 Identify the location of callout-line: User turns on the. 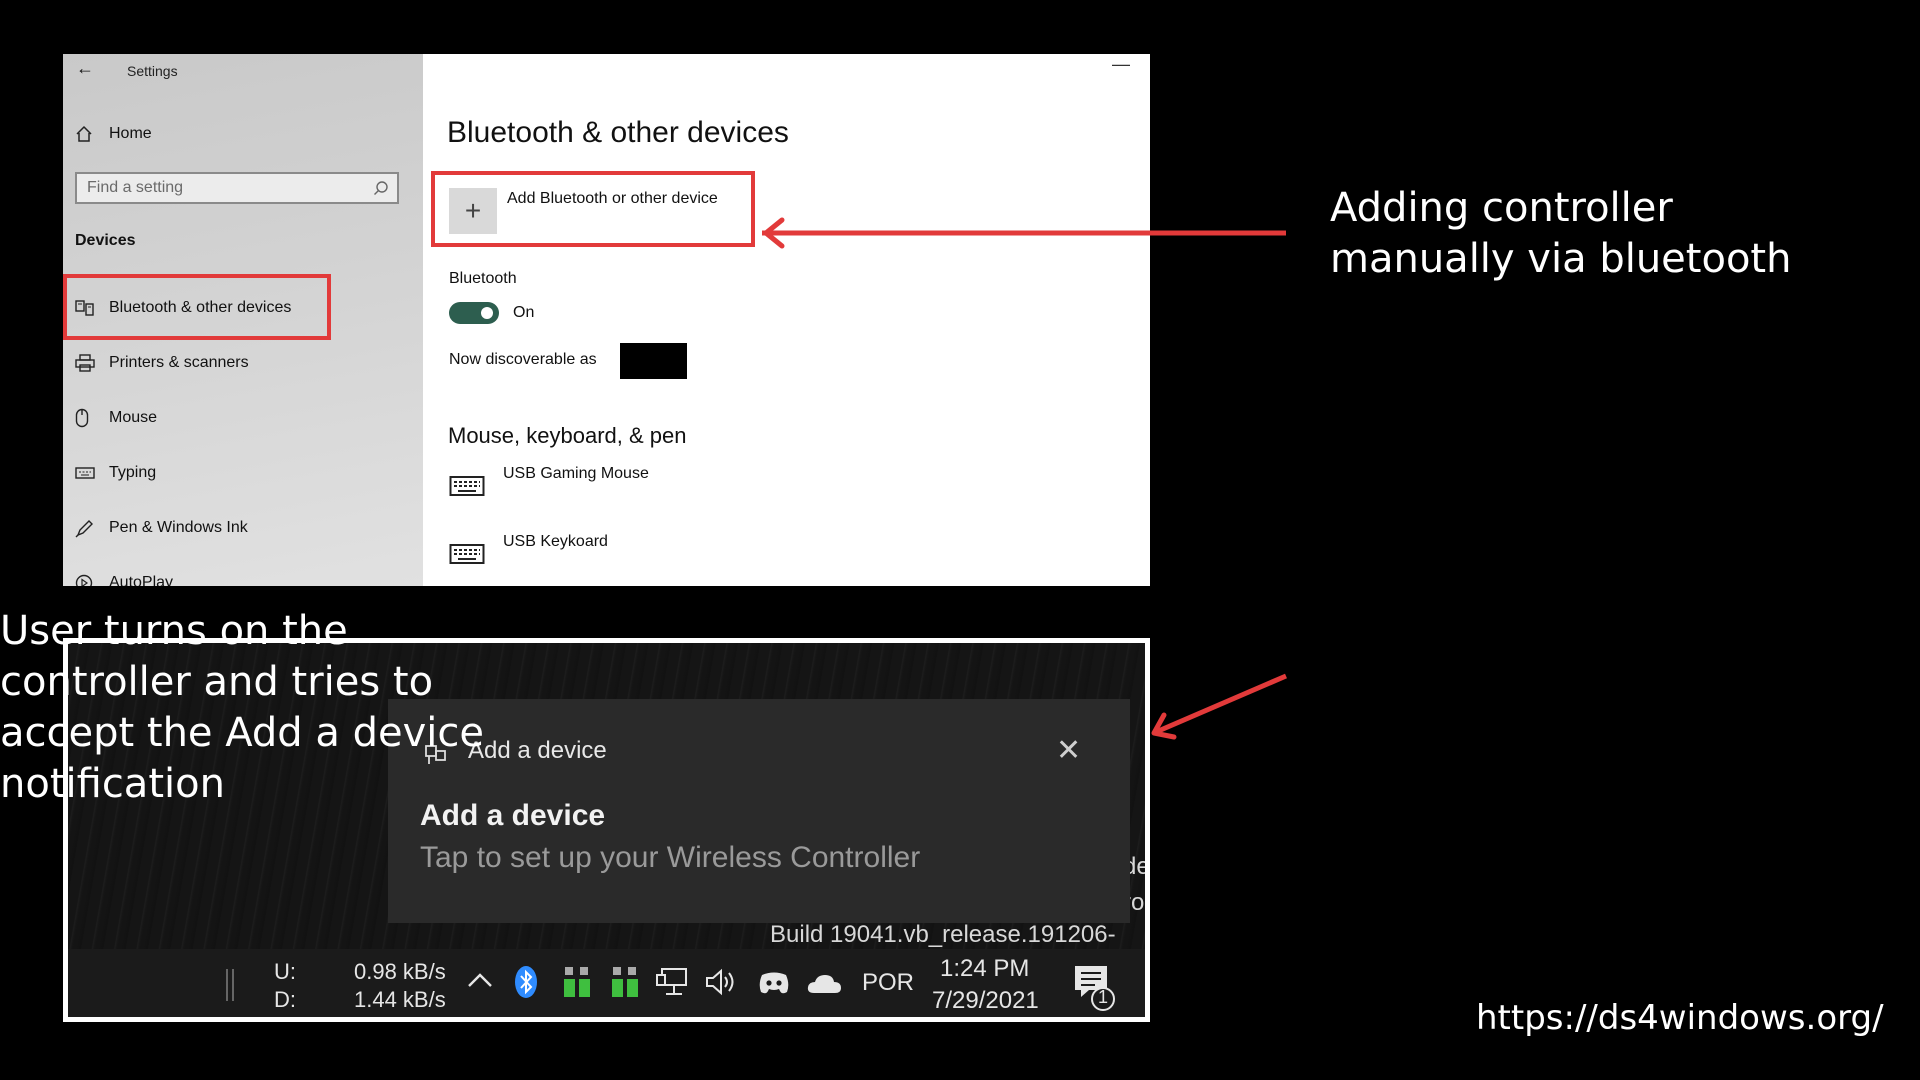
(174, 631).